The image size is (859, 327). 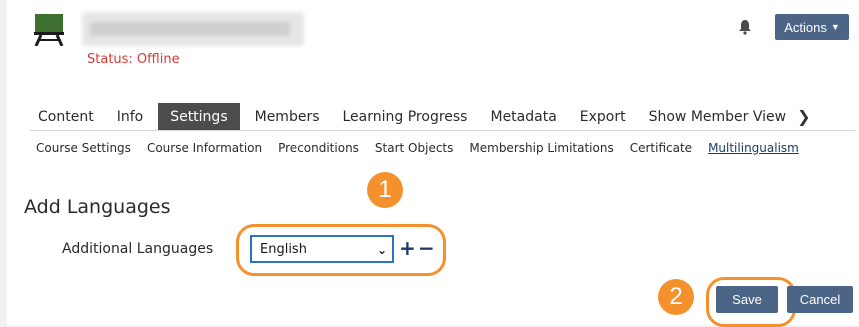 What do you see at coordinates (283, 249) in the screenshot?
I see `language-select-value: English` at bounding box center [283, 249].